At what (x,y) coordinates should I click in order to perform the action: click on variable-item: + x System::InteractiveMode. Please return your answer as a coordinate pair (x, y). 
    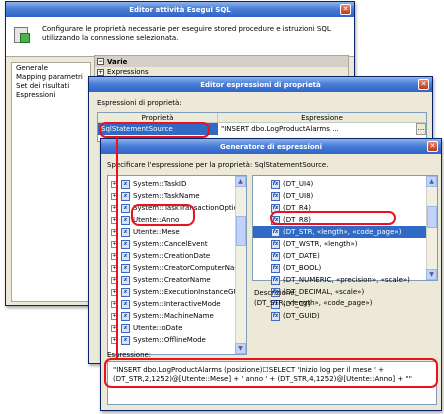
    Looking at the image, I should click on (172, 304).